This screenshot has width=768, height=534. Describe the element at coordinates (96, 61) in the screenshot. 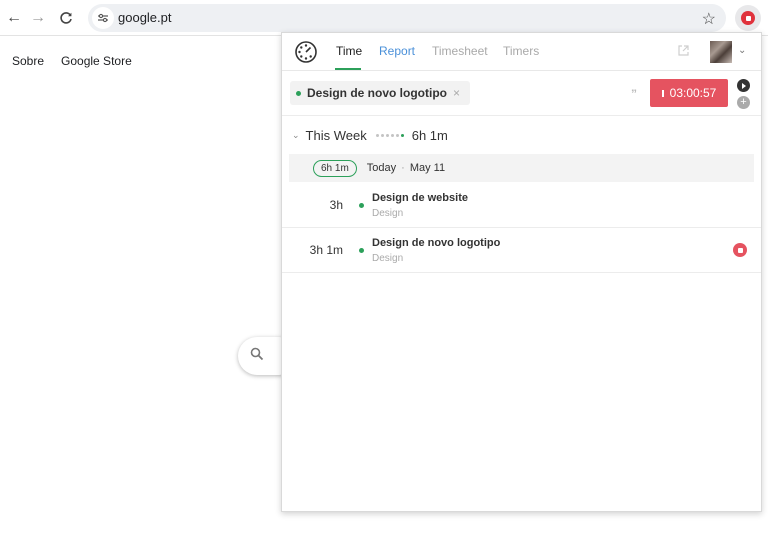

I see `link-google-store: Google Store` at that location.